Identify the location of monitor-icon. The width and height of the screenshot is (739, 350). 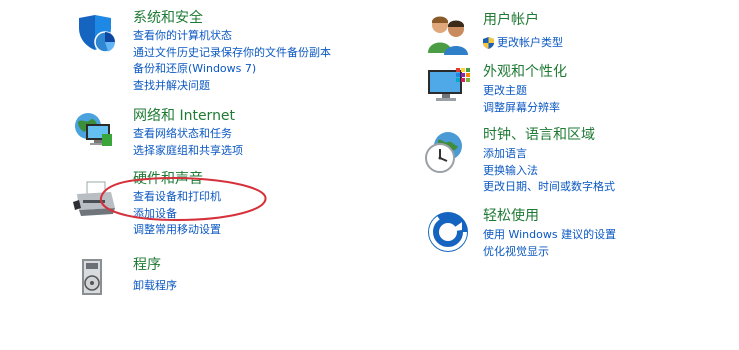
(448, 88).